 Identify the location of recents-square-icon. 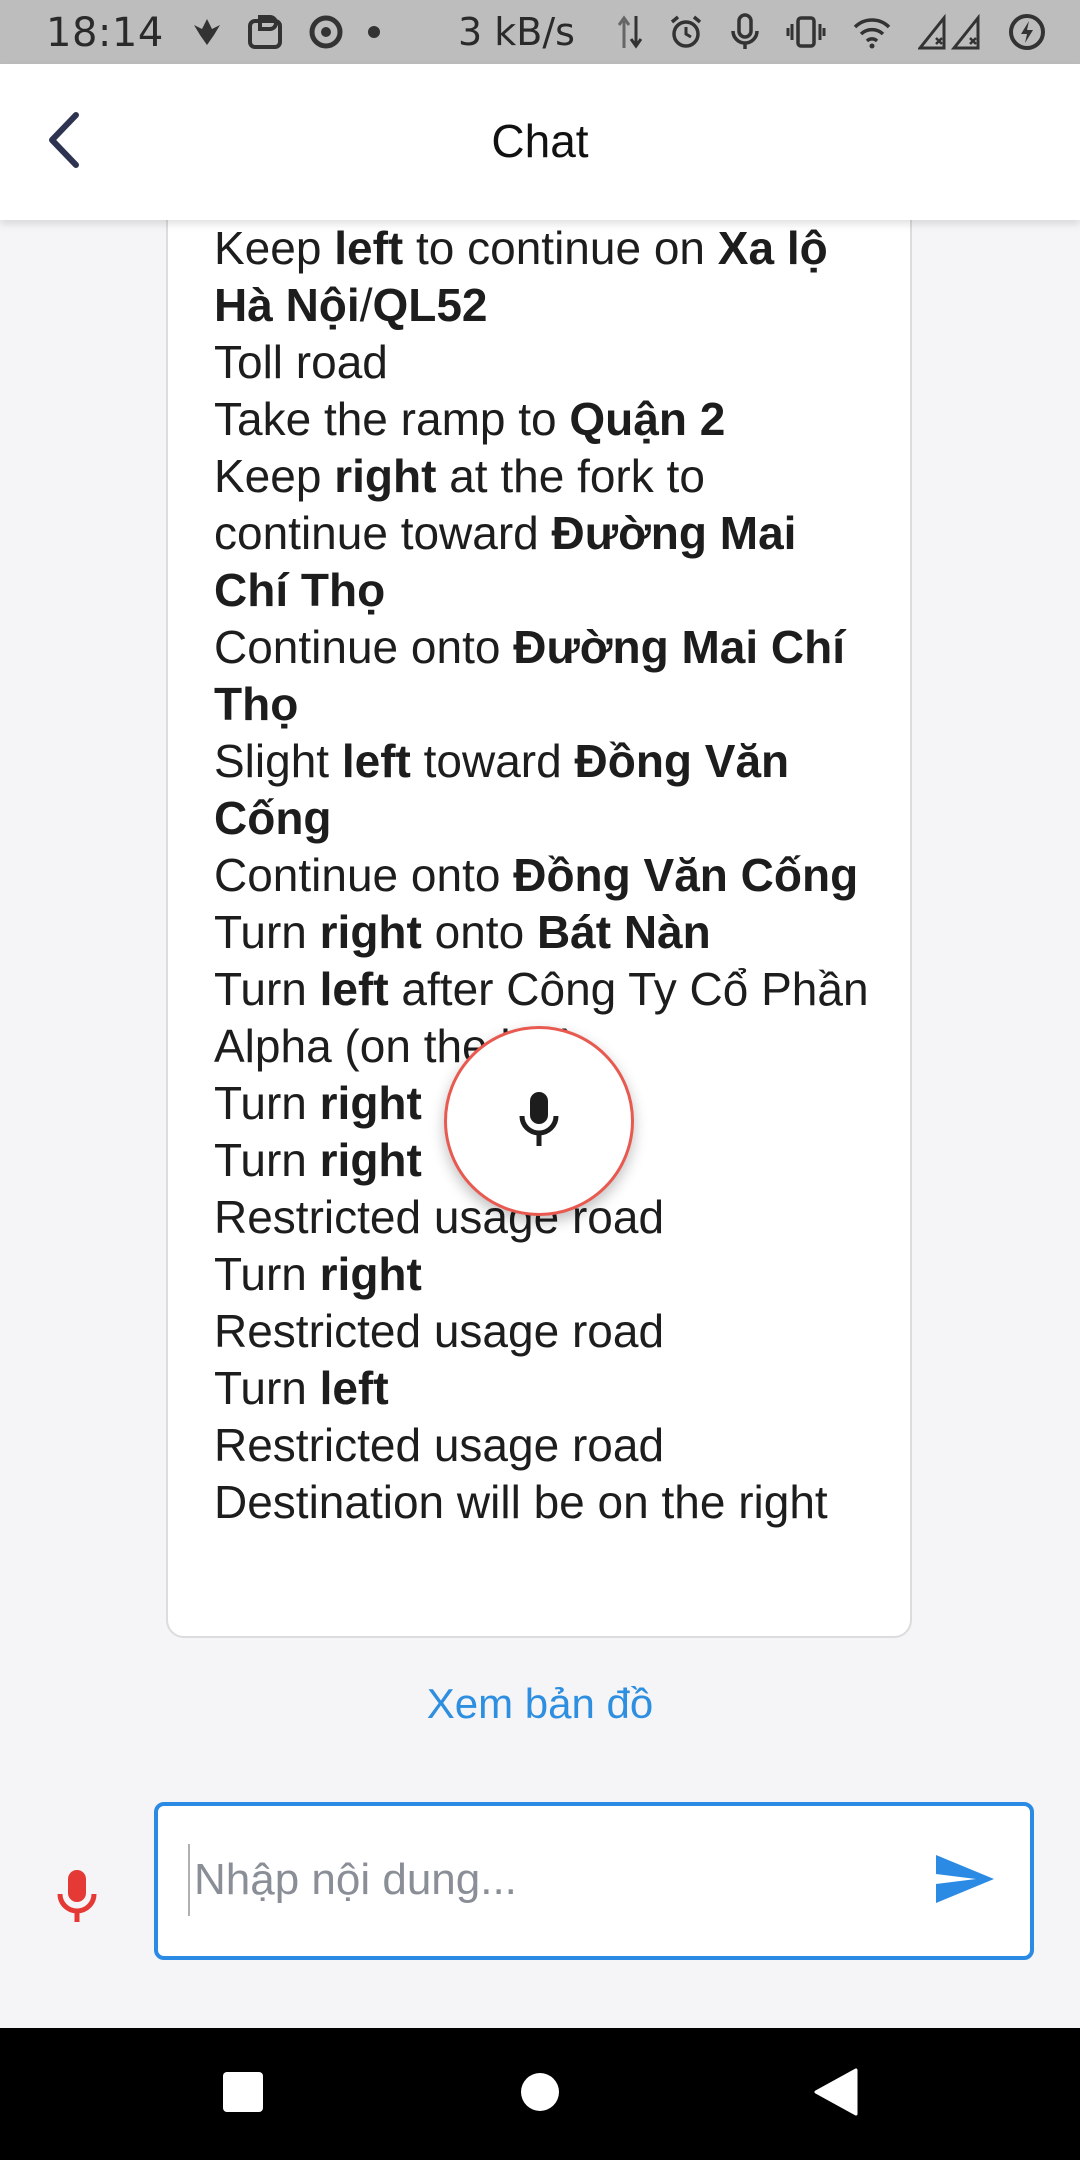
(243, 2094).